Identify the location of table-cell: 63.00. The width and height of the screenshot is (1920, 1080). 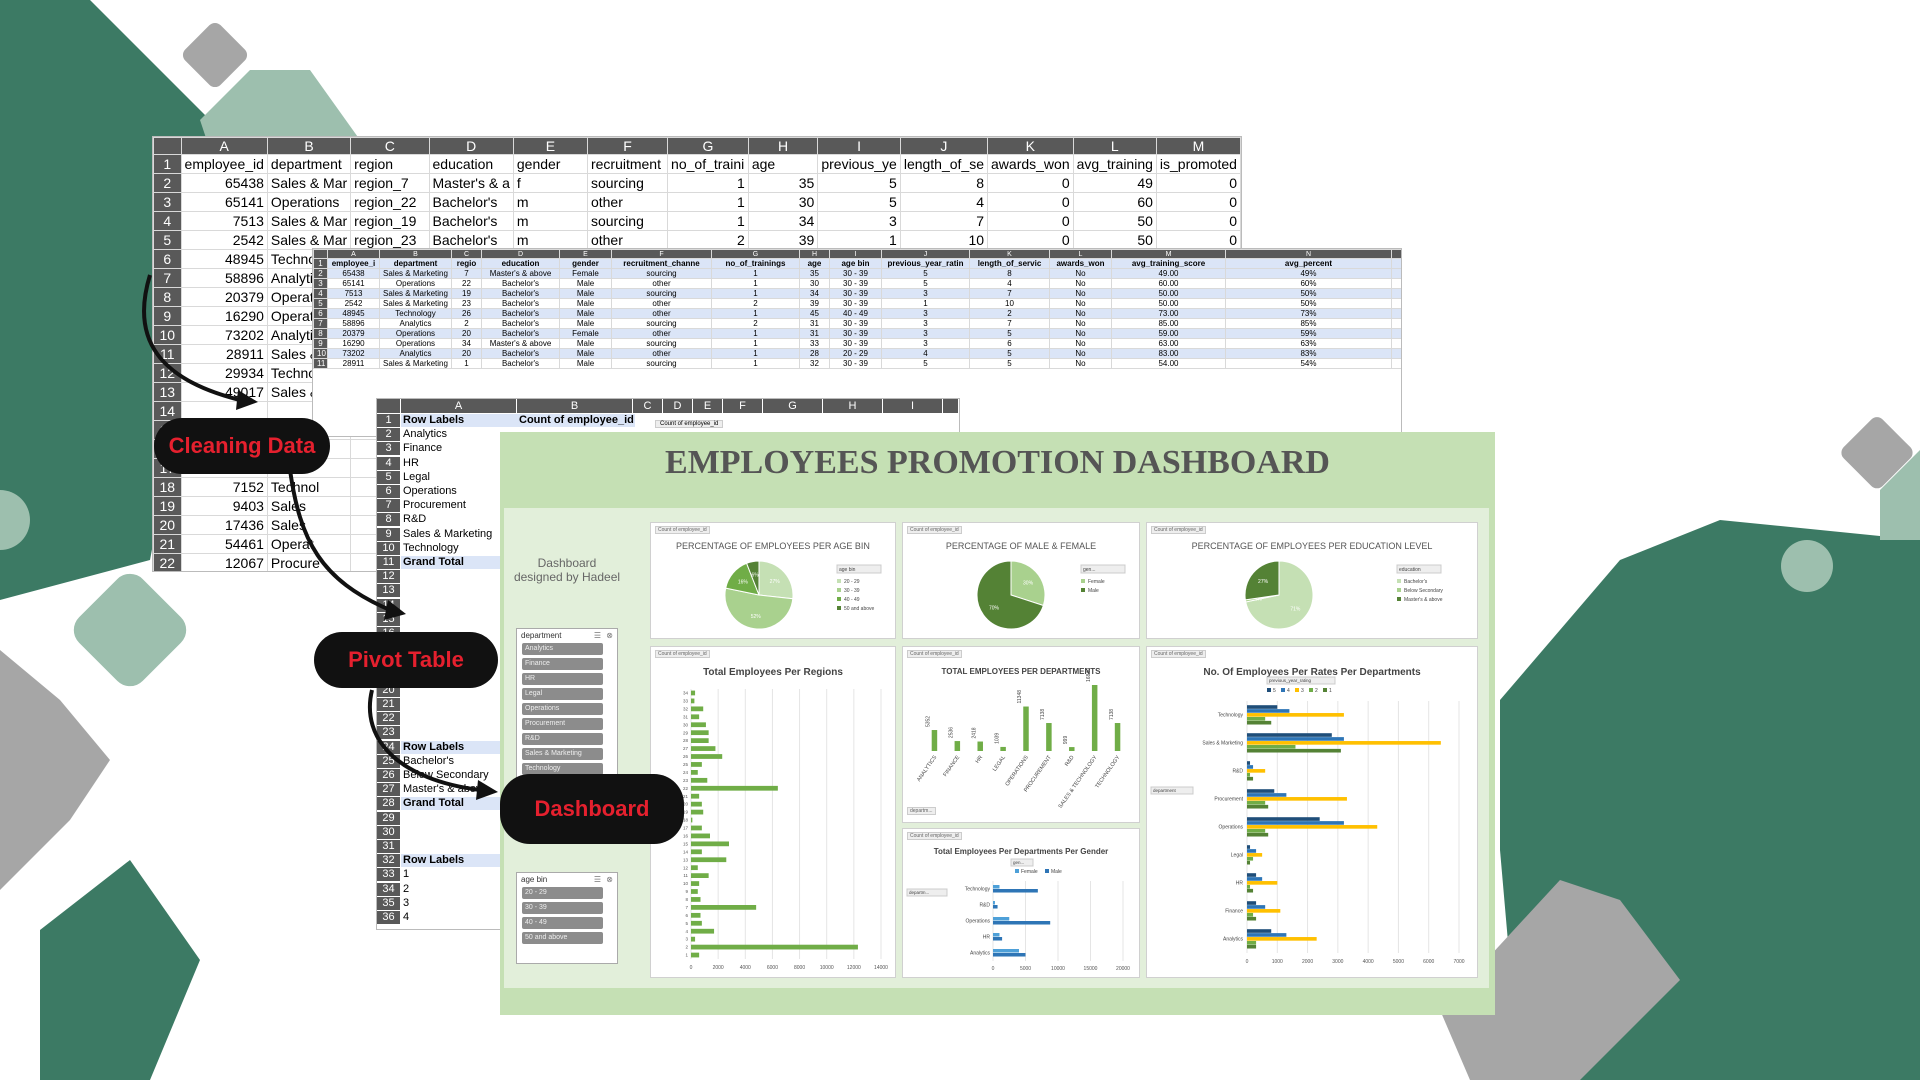
(1168, 343).